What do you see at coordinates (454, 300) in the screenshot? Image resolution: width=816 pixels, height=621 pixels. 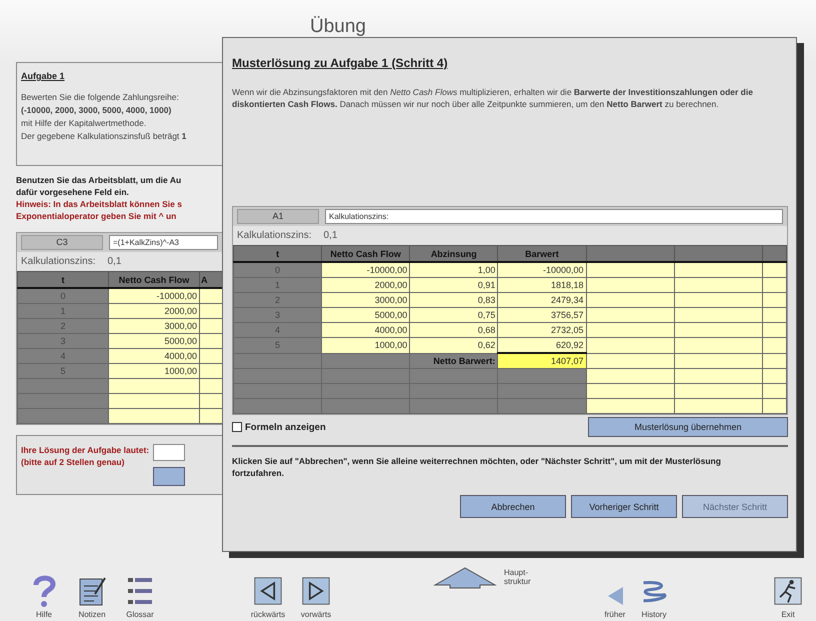 I see `table-cell: 0,83` at bounding box center [454, 300].